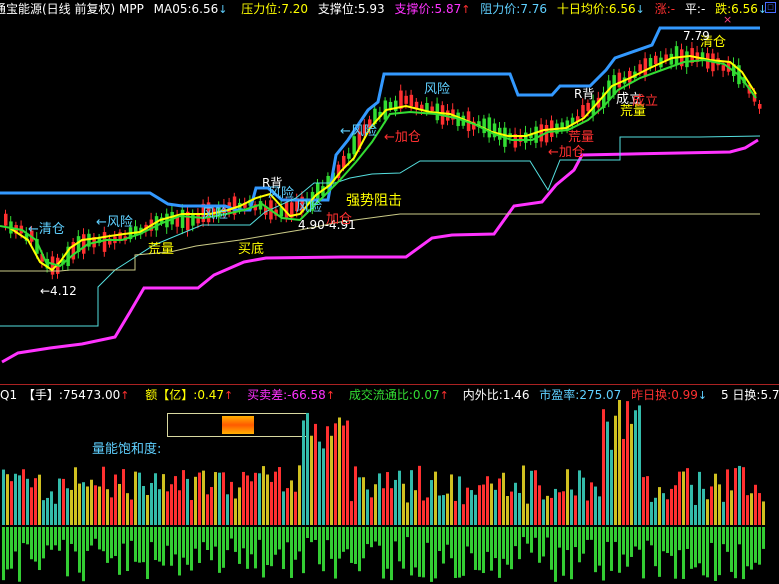 The image size is (779, 584). What do you see at coordinates (339, 219) in the screenshot?
I see `jiacang-label-1: 加仓` at bounding box center [339, 219].